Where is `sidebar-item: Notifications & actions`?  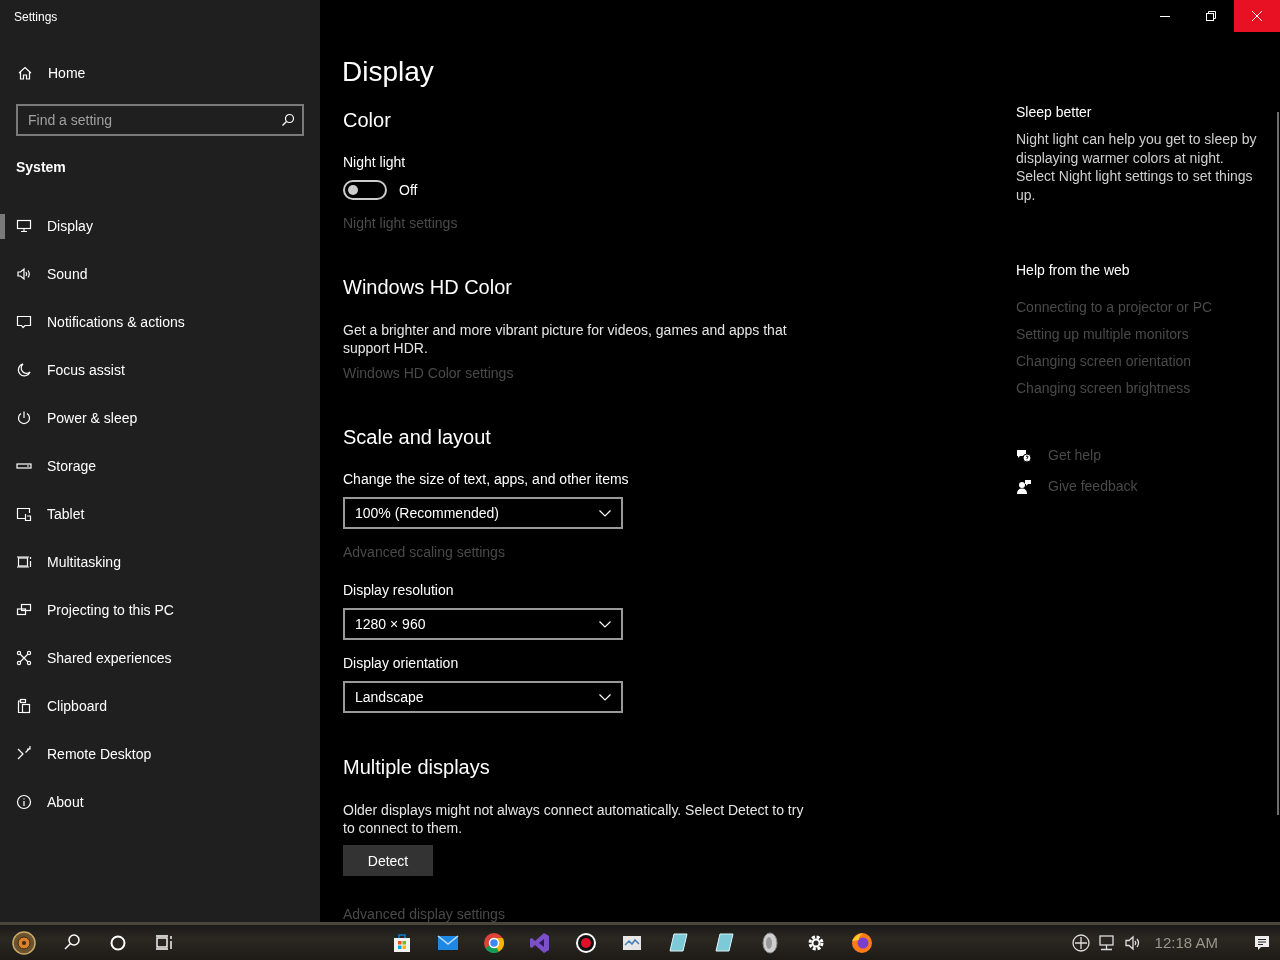
sidebar-item: Notifications & actions is located at coordinates (160, 322).